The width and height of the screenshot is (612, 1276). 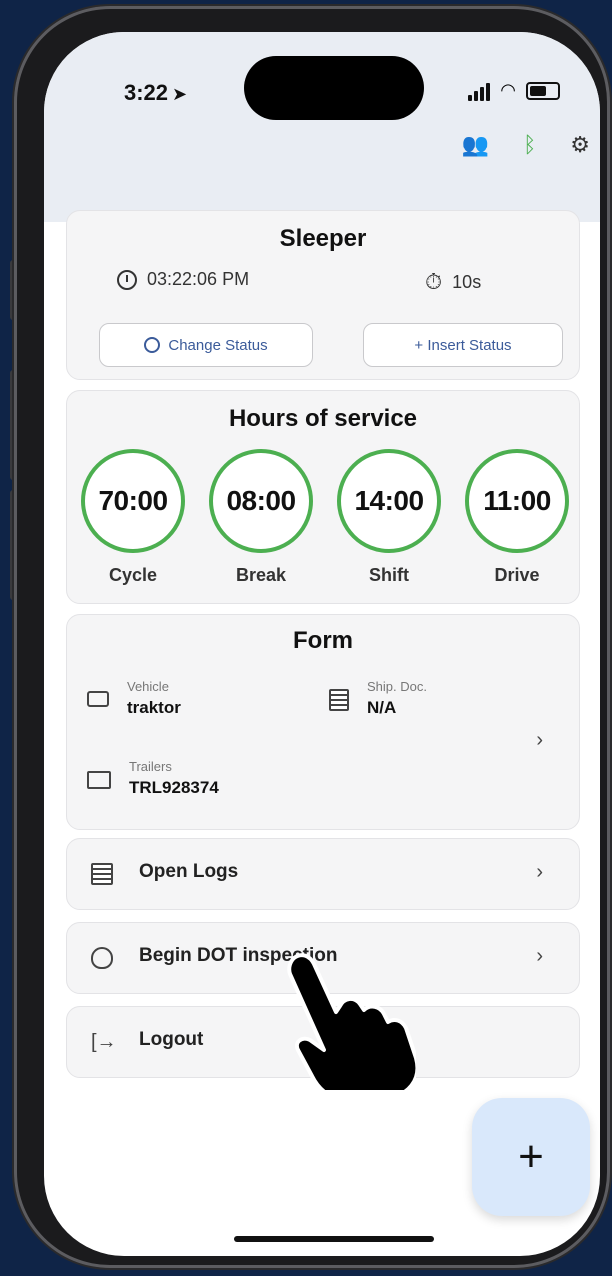 What do you see at coordinates (261, 575) in the screenshot?
I see `hos-break-label: Break` at bounding box center [261, 575].